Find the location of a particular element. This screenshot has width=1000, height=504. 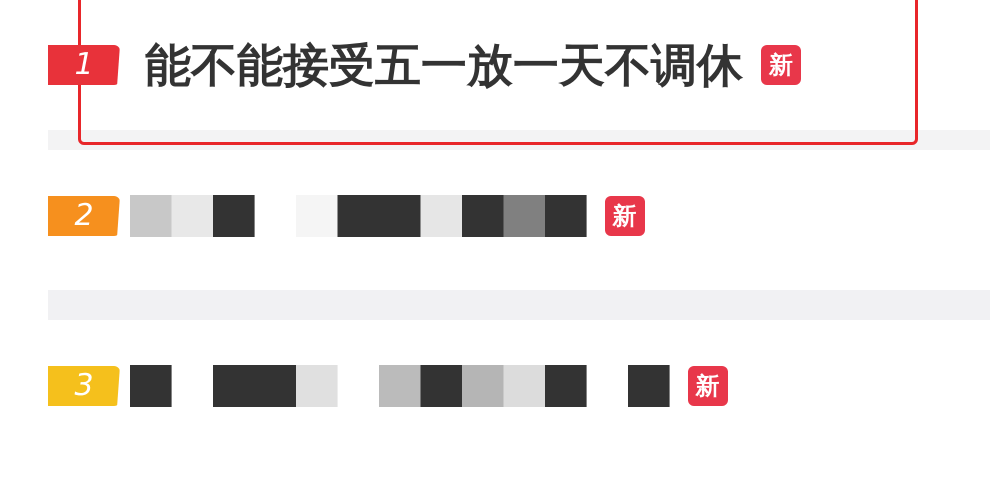

topic-title: 能不能接受五一放一天不调休 is located at coordinates (444, 65).